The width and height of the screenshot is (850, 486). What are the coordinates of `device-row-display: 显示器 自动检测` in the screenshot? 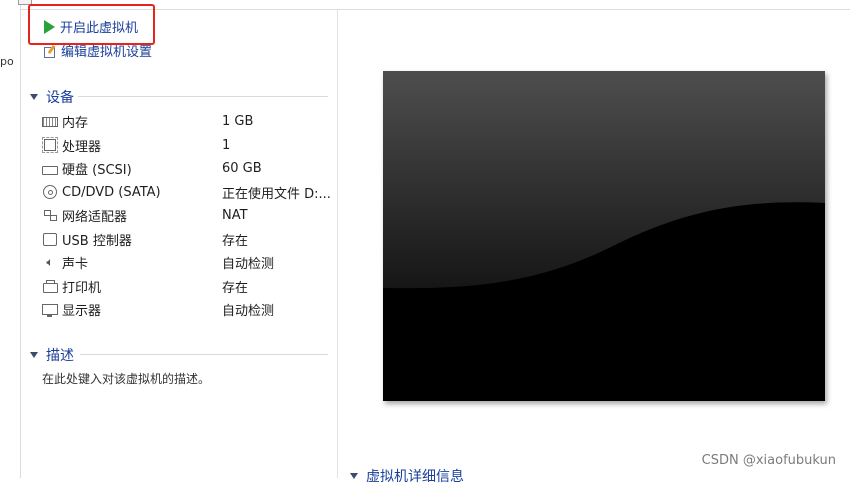 It's located at (192, 310).